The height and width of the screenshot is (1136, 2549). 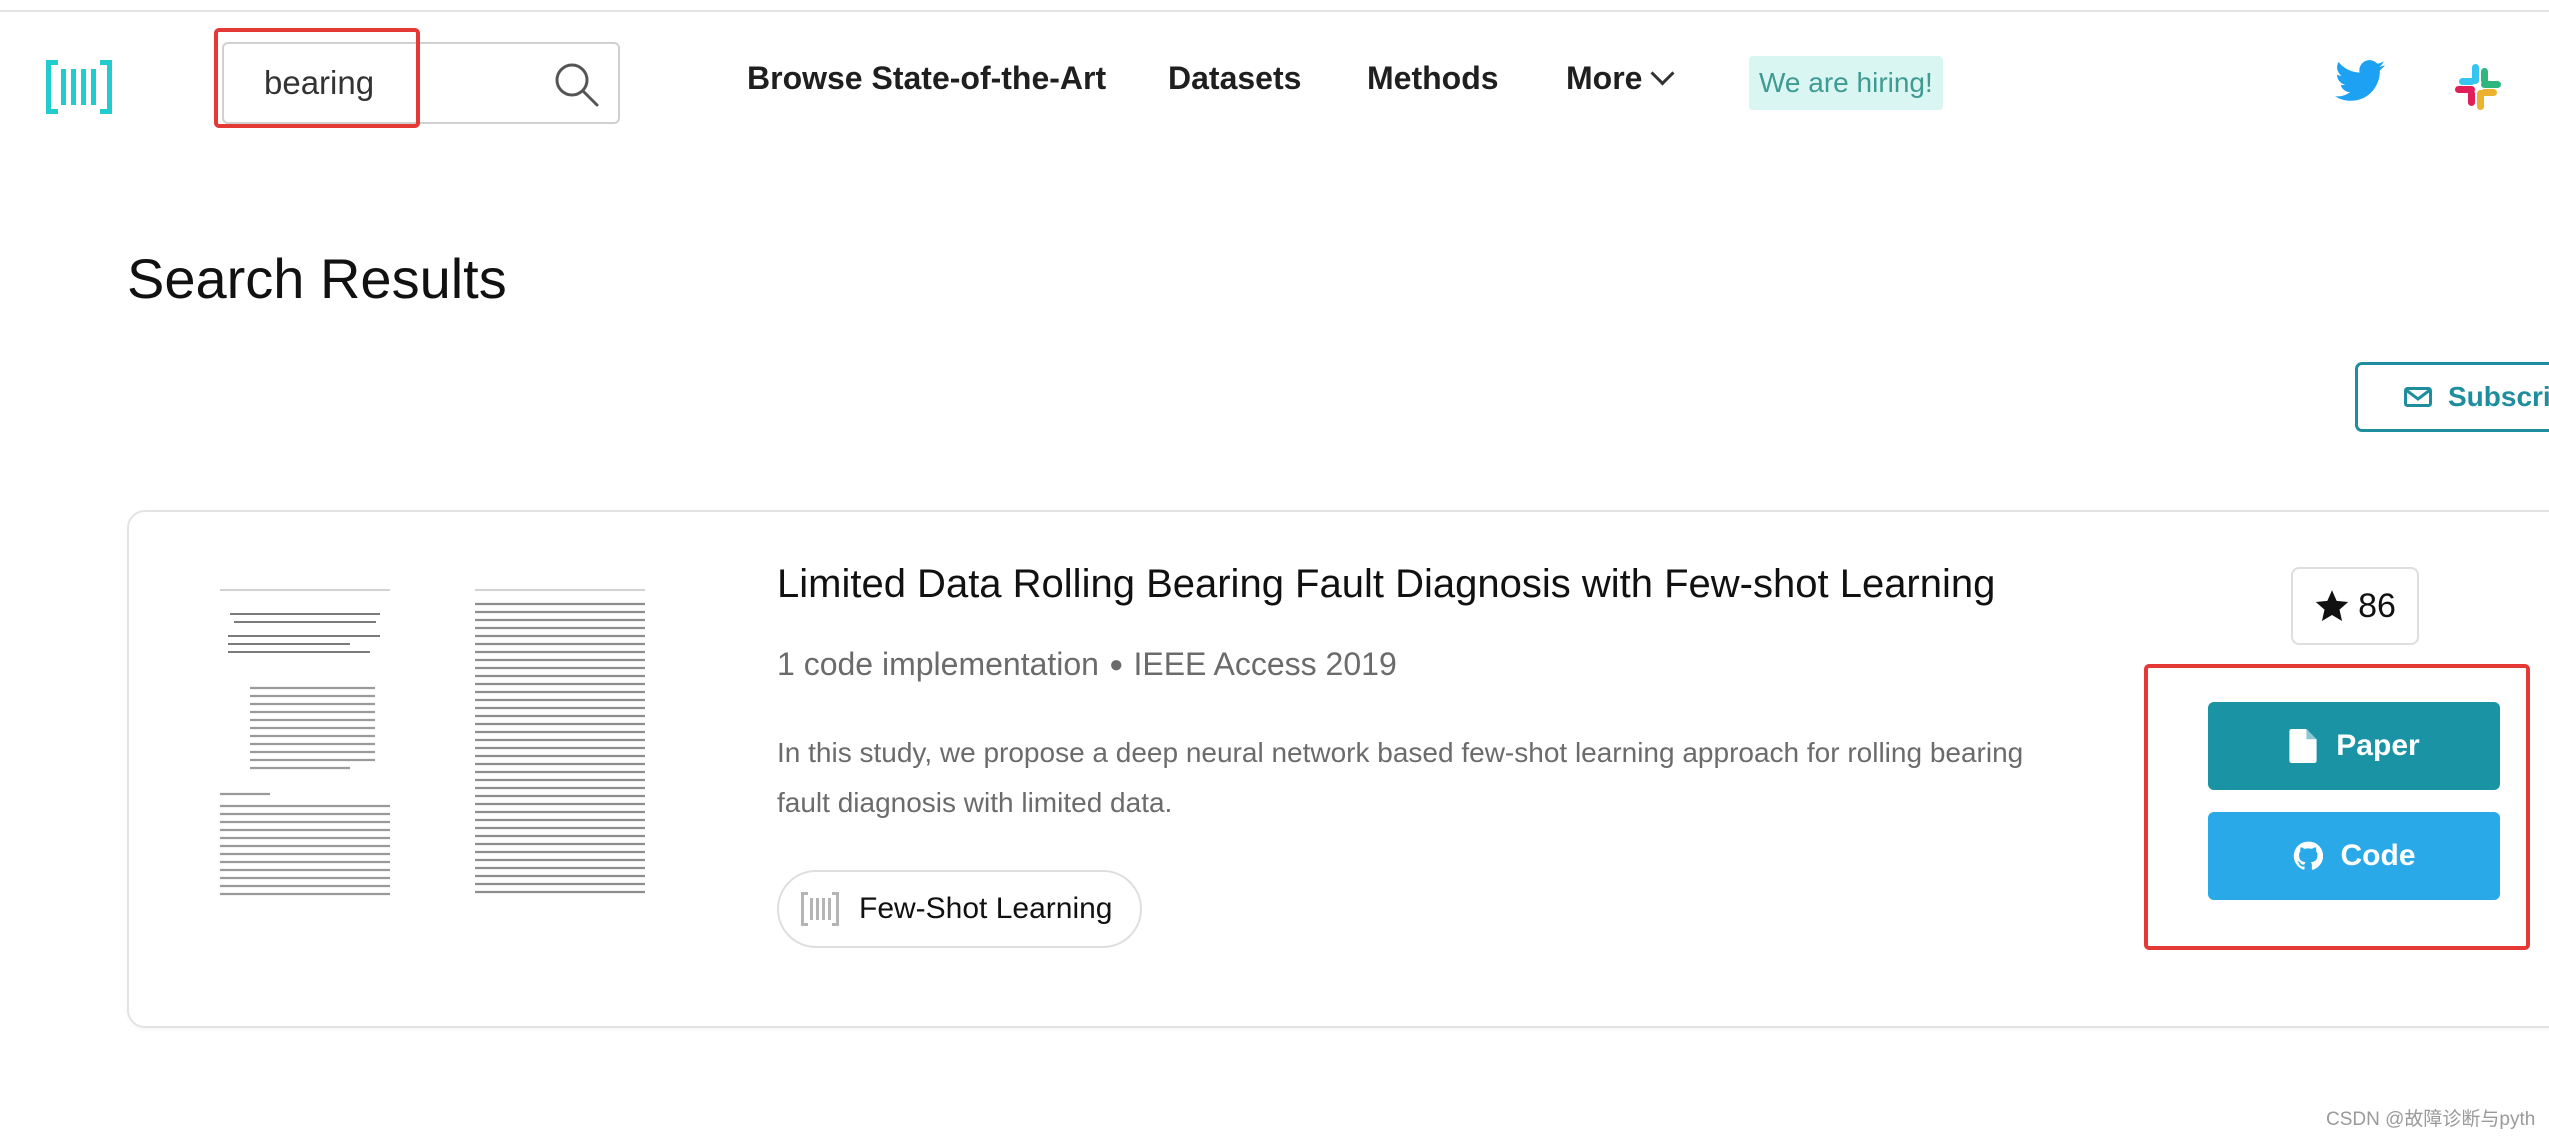 What do you see at coordinates (926, 78) in the screenshot?
I see `nav-browse-sota: Browse State-of-the-Art` at bounding box center [926, 78].